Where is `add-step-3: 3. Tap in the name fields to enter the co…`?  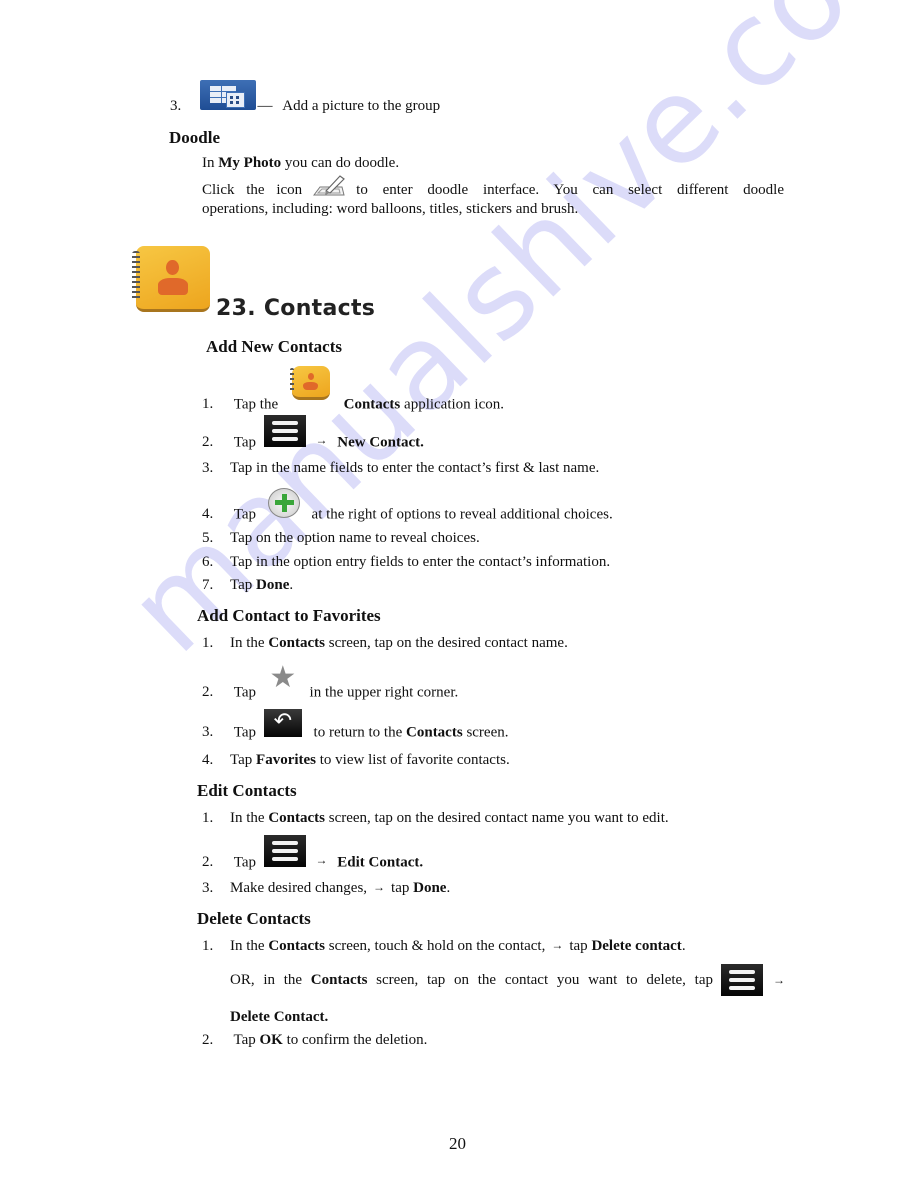
add-step-3: 3. Tap in the name fields to enter the co… is located at coordinates (400, 468).